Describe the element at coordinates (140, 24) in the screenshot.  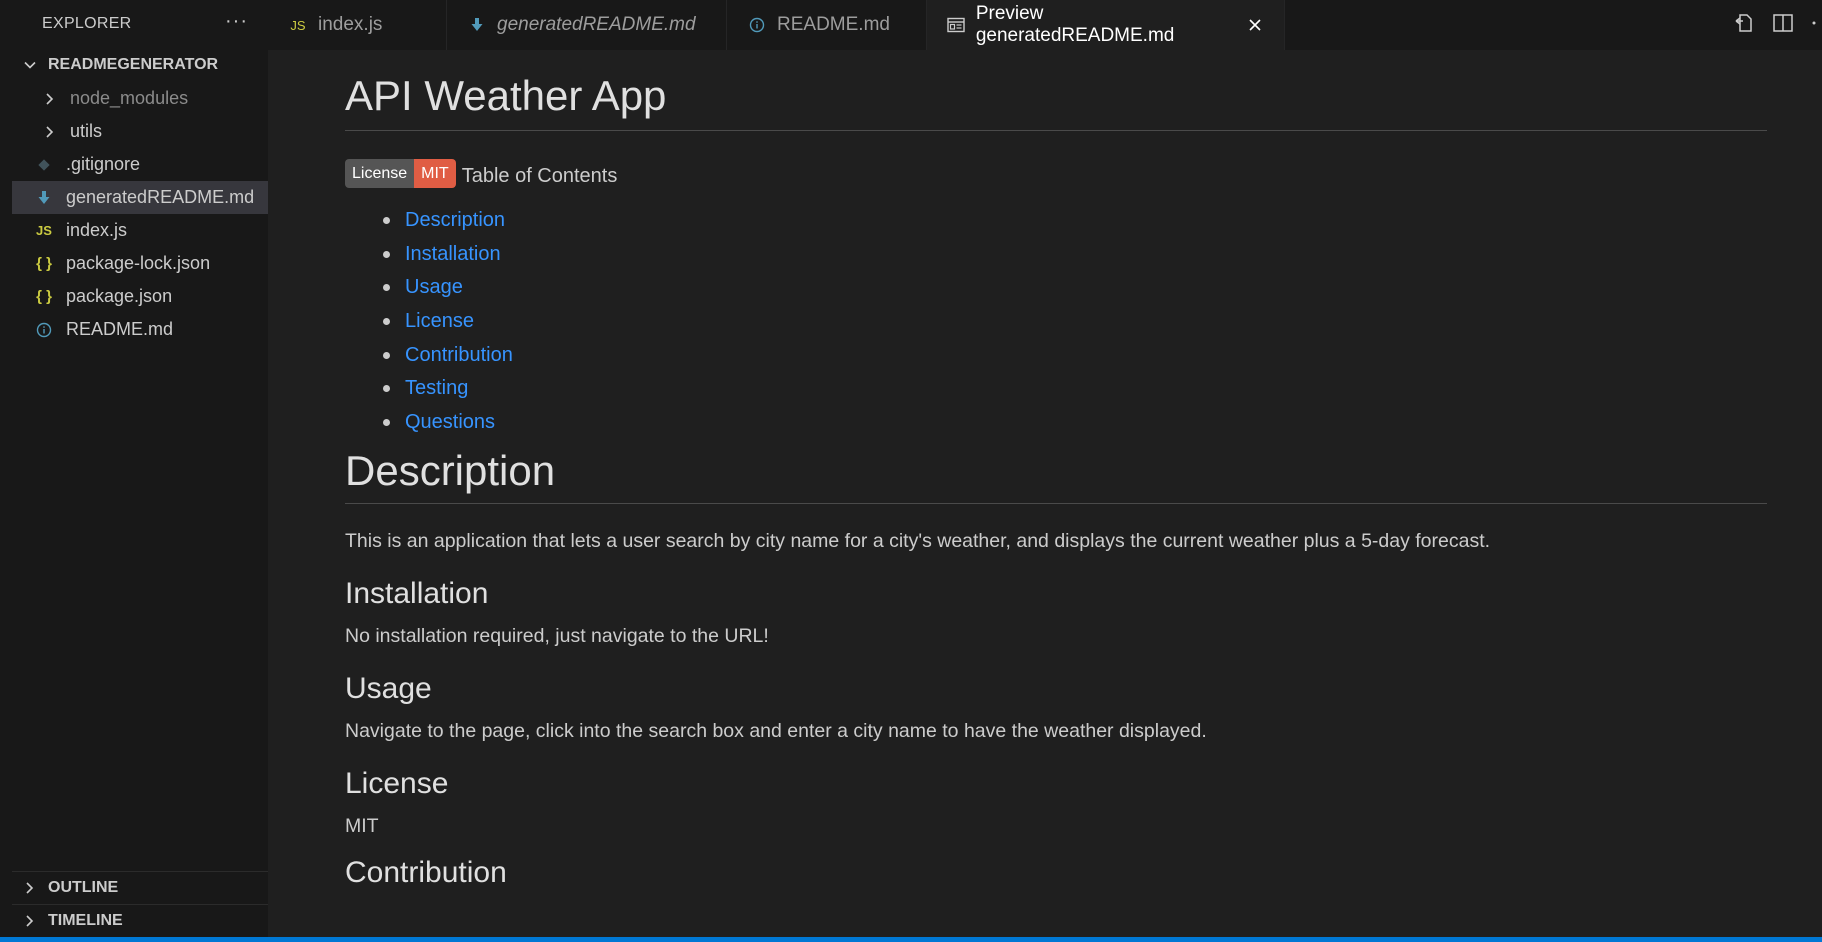
I see `explorer-header: EXPLORER ···` at that location.